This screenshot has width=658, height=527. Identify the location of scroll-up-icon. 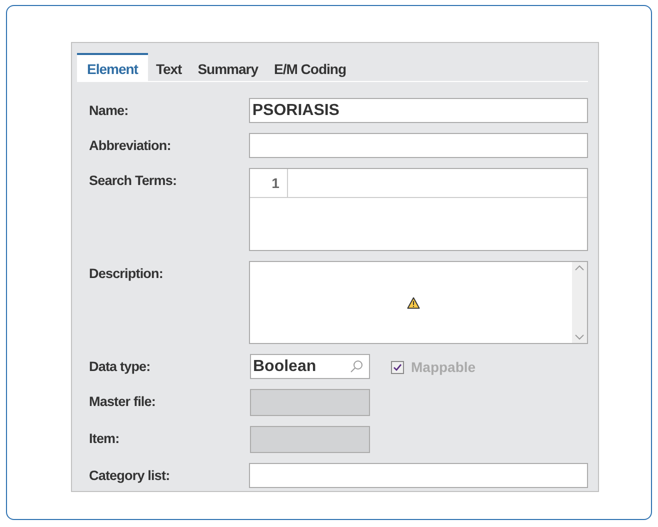
(579, 268).